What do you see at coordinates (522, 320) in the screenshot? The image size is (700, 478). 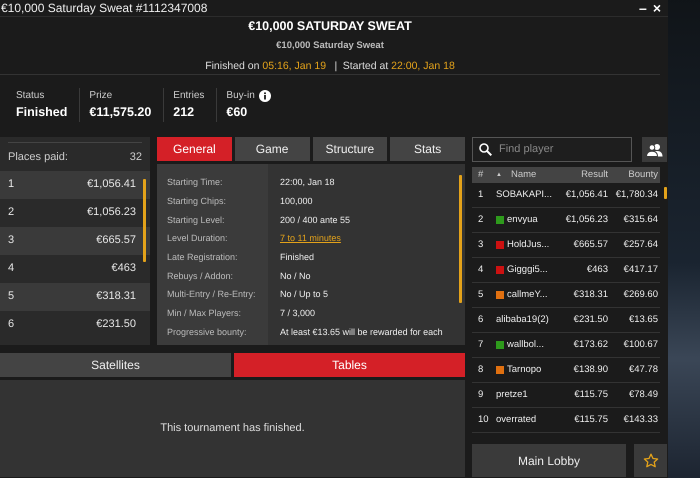 I see `player-name: alibaba19(2)` at bounding box center [522, 320].